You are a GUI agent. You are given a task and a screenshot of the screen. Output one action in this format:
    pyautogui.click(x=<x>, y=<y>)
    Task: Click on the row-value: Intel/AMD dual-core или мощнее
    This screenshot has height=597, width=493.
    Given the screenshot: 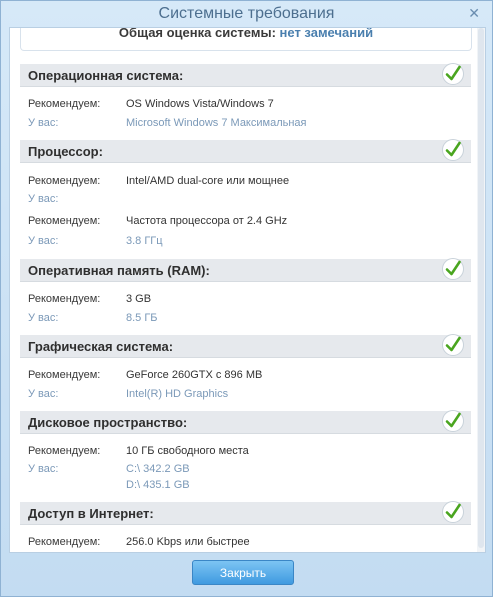 What is the action you would take?
    pyautogui.click(x=208, y=181)
    